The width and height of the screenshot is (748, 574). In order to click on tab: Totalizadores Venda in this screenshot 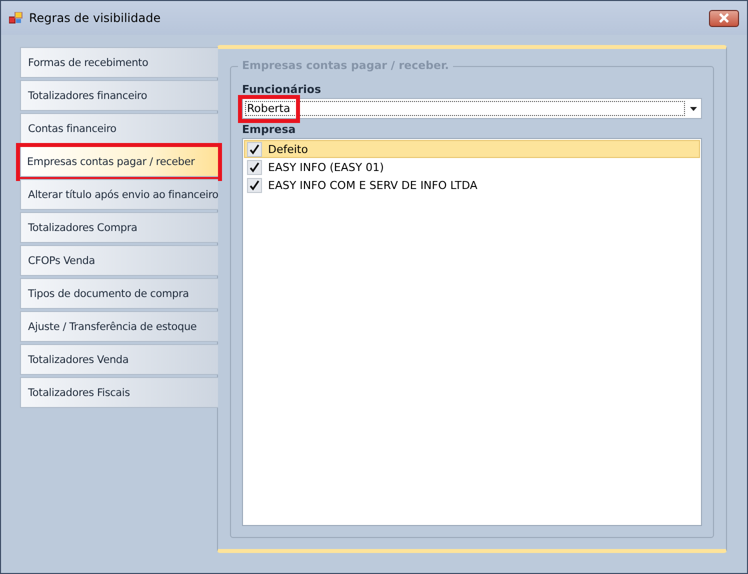, I will do `click(119, 359)`.